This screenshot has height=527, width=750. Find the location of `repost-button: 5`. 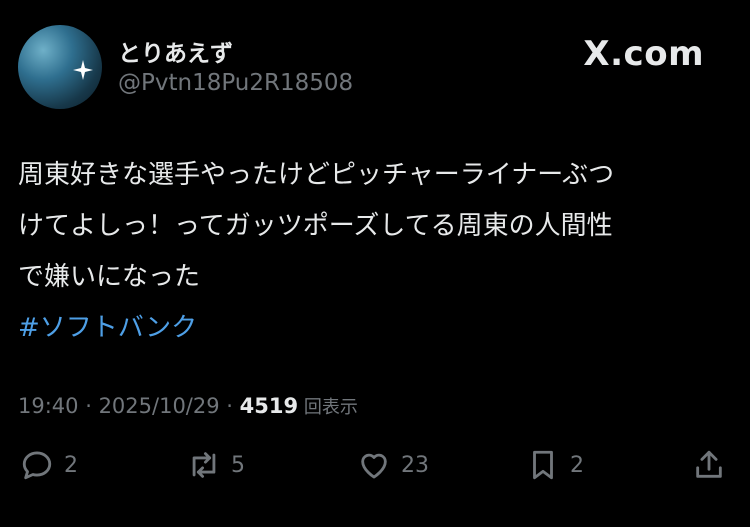

repost-button: 5 is located at coordinates (216, 465).